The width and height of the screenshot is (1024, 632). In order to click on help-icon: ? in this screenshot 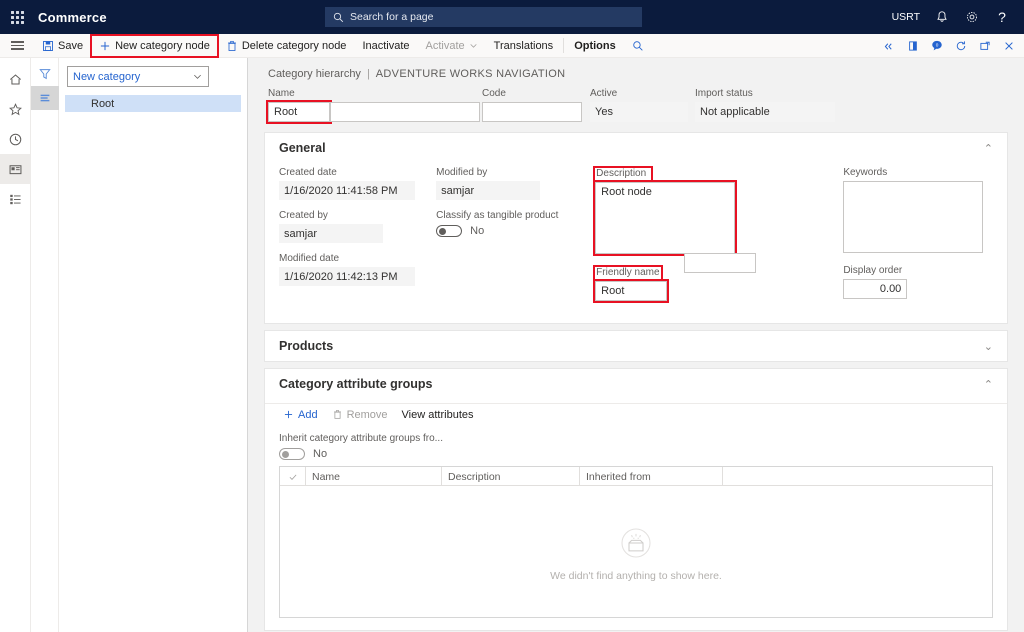, I will do `click(1002, 17)`.